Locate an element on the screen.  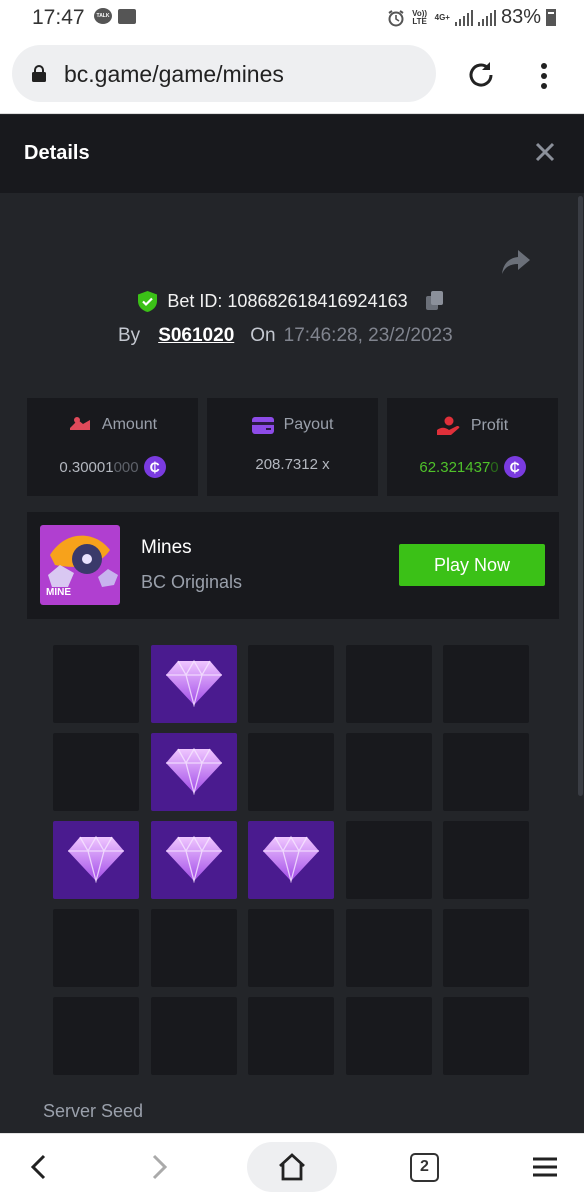
profit-value: 62.3214370 is located at coordinates (458, 467).